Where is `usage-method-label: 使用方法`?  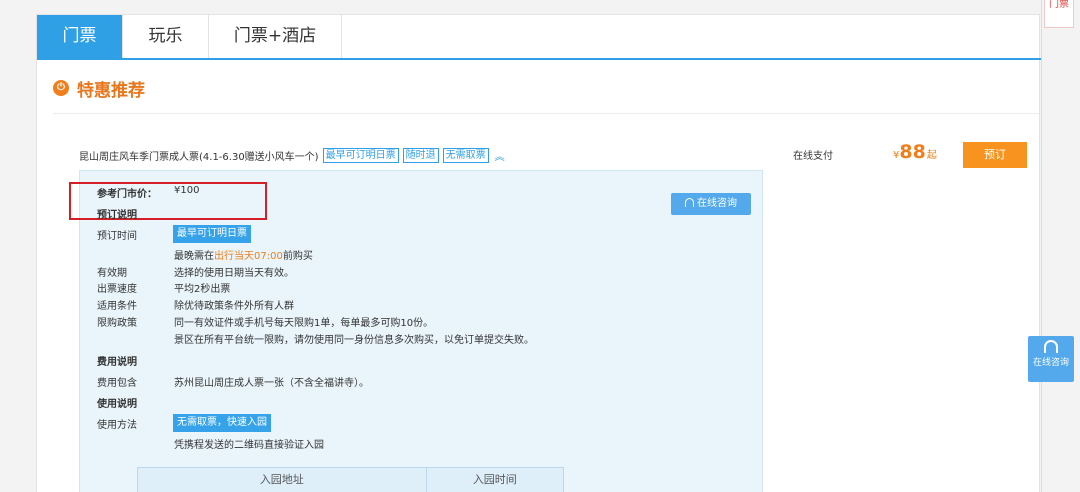
usage-method-label: 使用方法 is located at coordinates (117, 425).